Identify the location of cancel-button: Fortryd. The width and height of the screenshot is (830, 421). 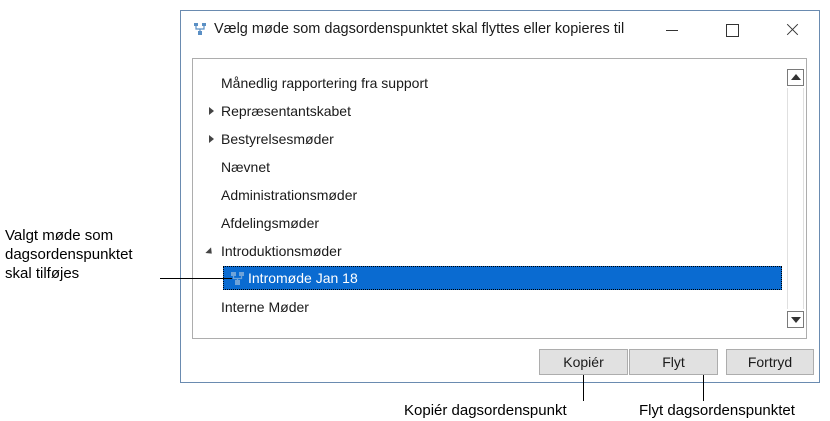
(770, 362).